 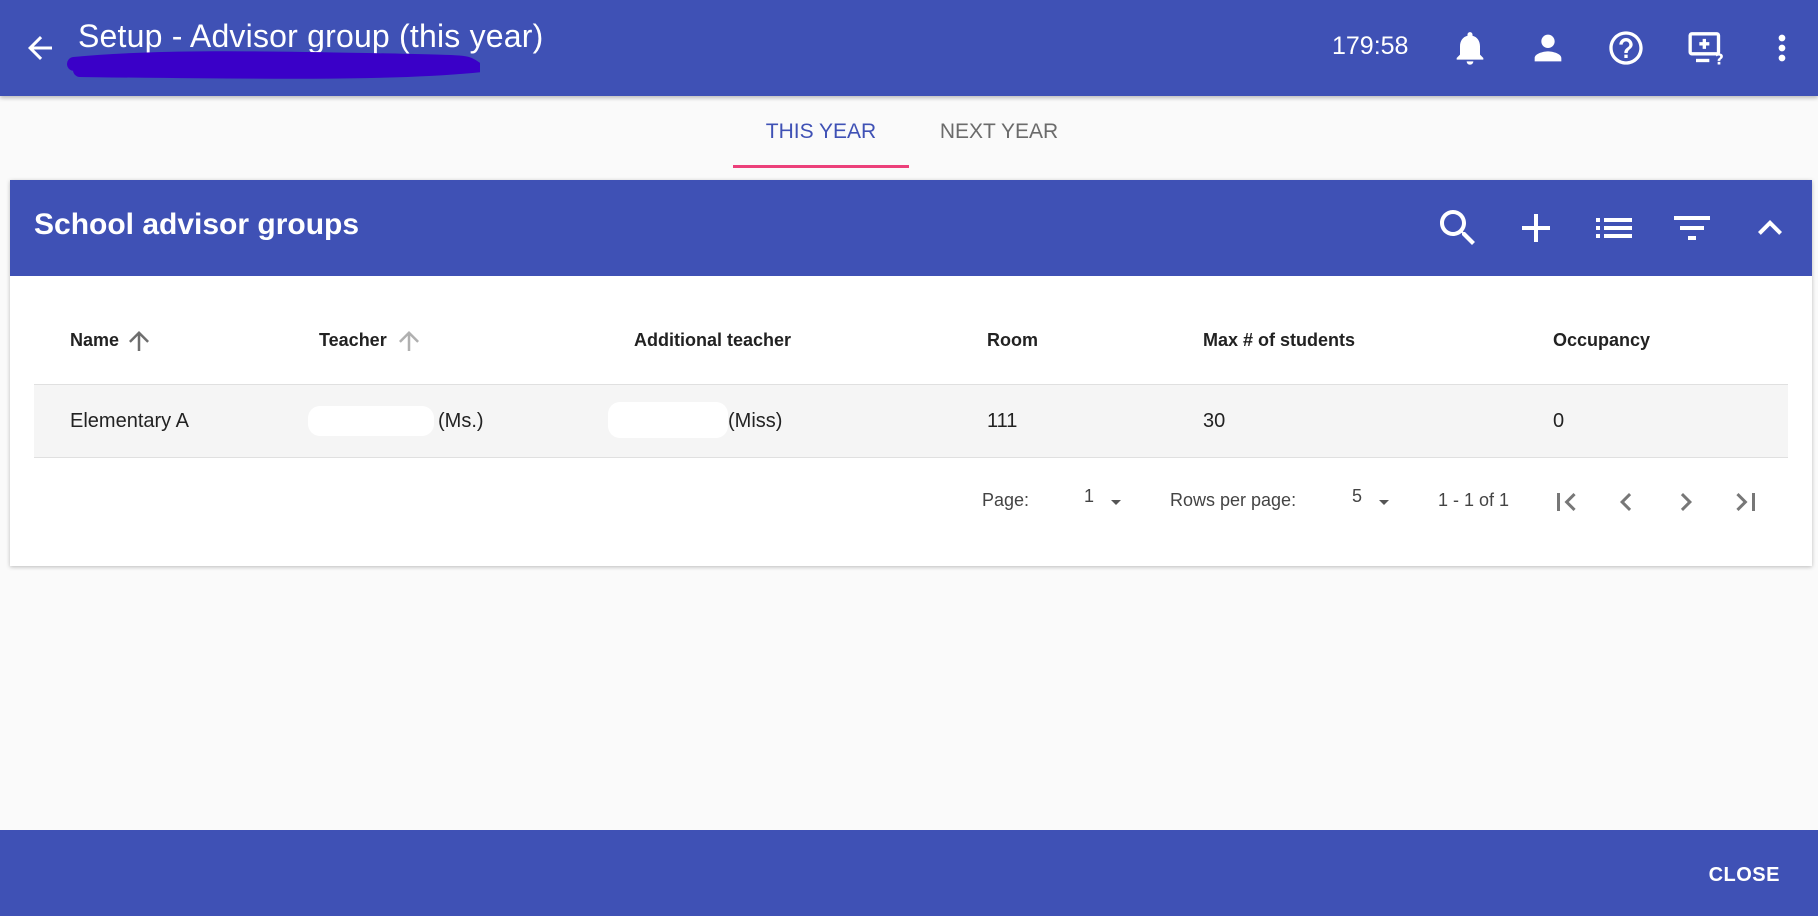 I want to click on person-icon, so click(x=1548, y=48).